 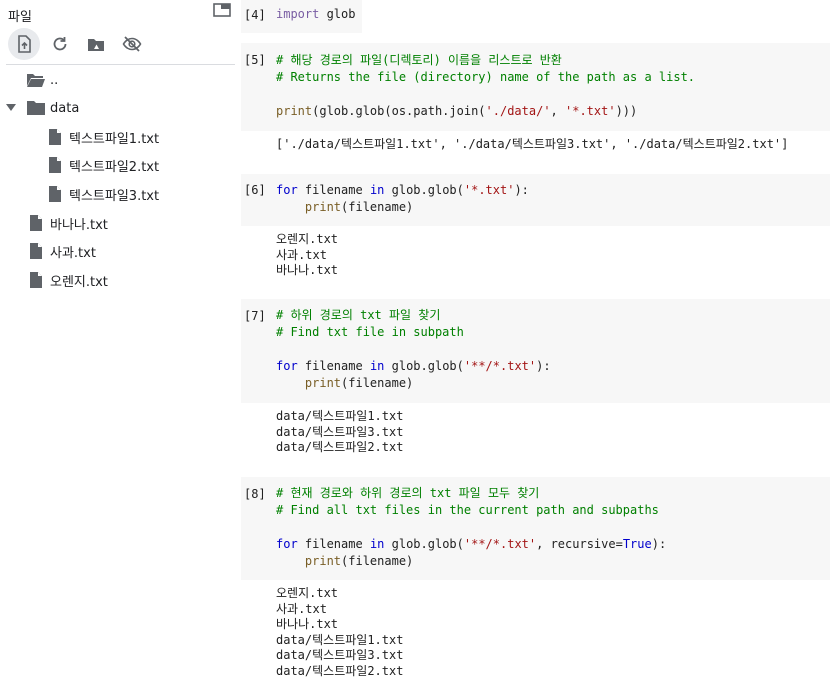 I want to click on code-editor: import glob, so click(x=315, y=14).